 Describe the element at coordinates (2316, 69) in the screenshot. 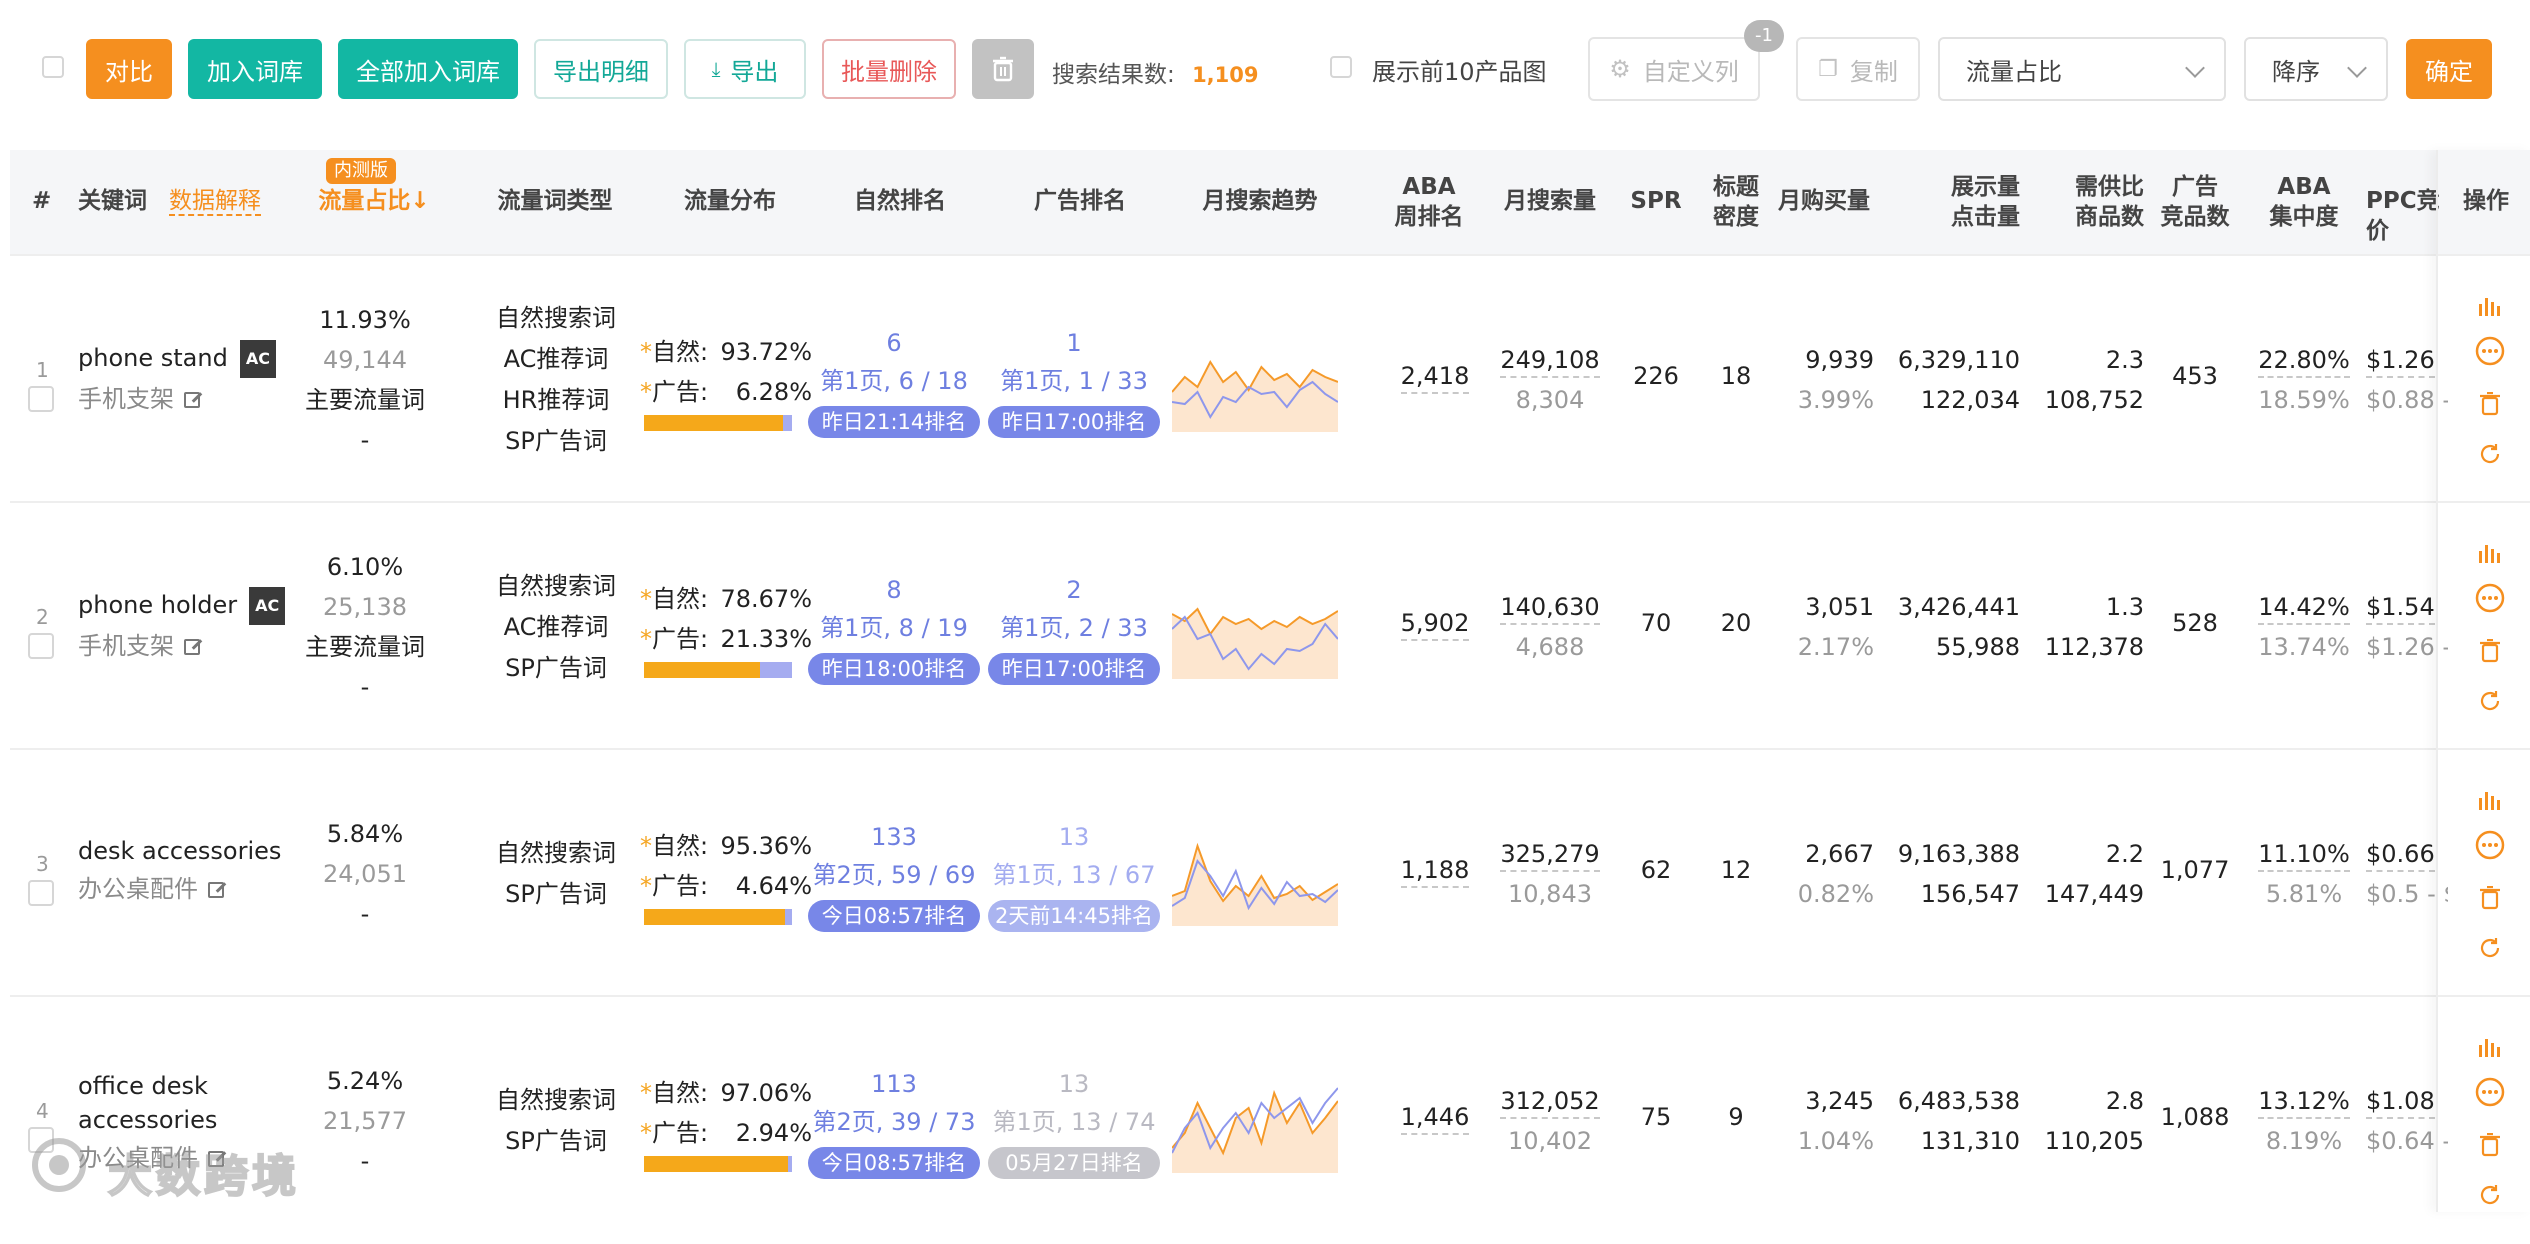

I see `sort-order-select: 降序` at that location.